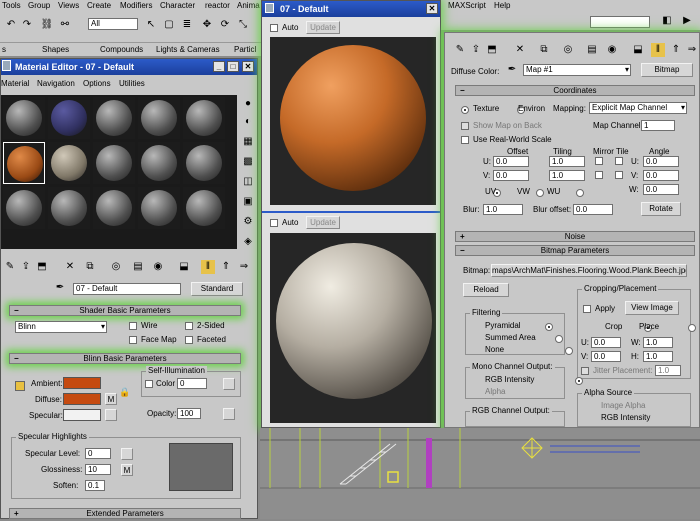 This screenshot has height=521, width=700. I want to click on material-editor-titlebar: Material Editor - 07 - Default _ □ ✕, so click(129, 67).